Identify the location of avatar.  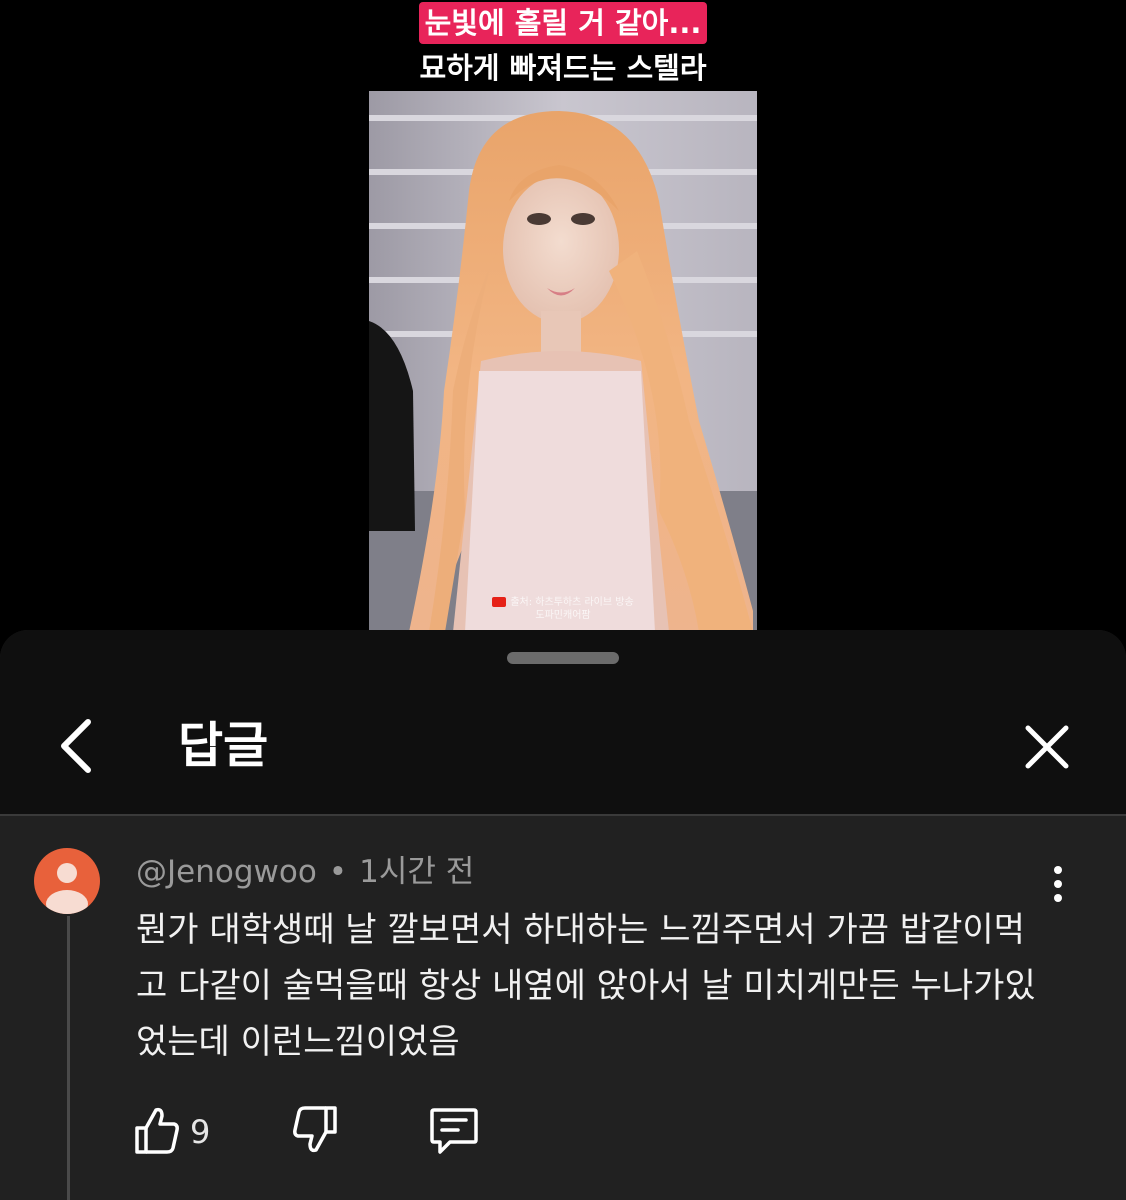
(67, 881).